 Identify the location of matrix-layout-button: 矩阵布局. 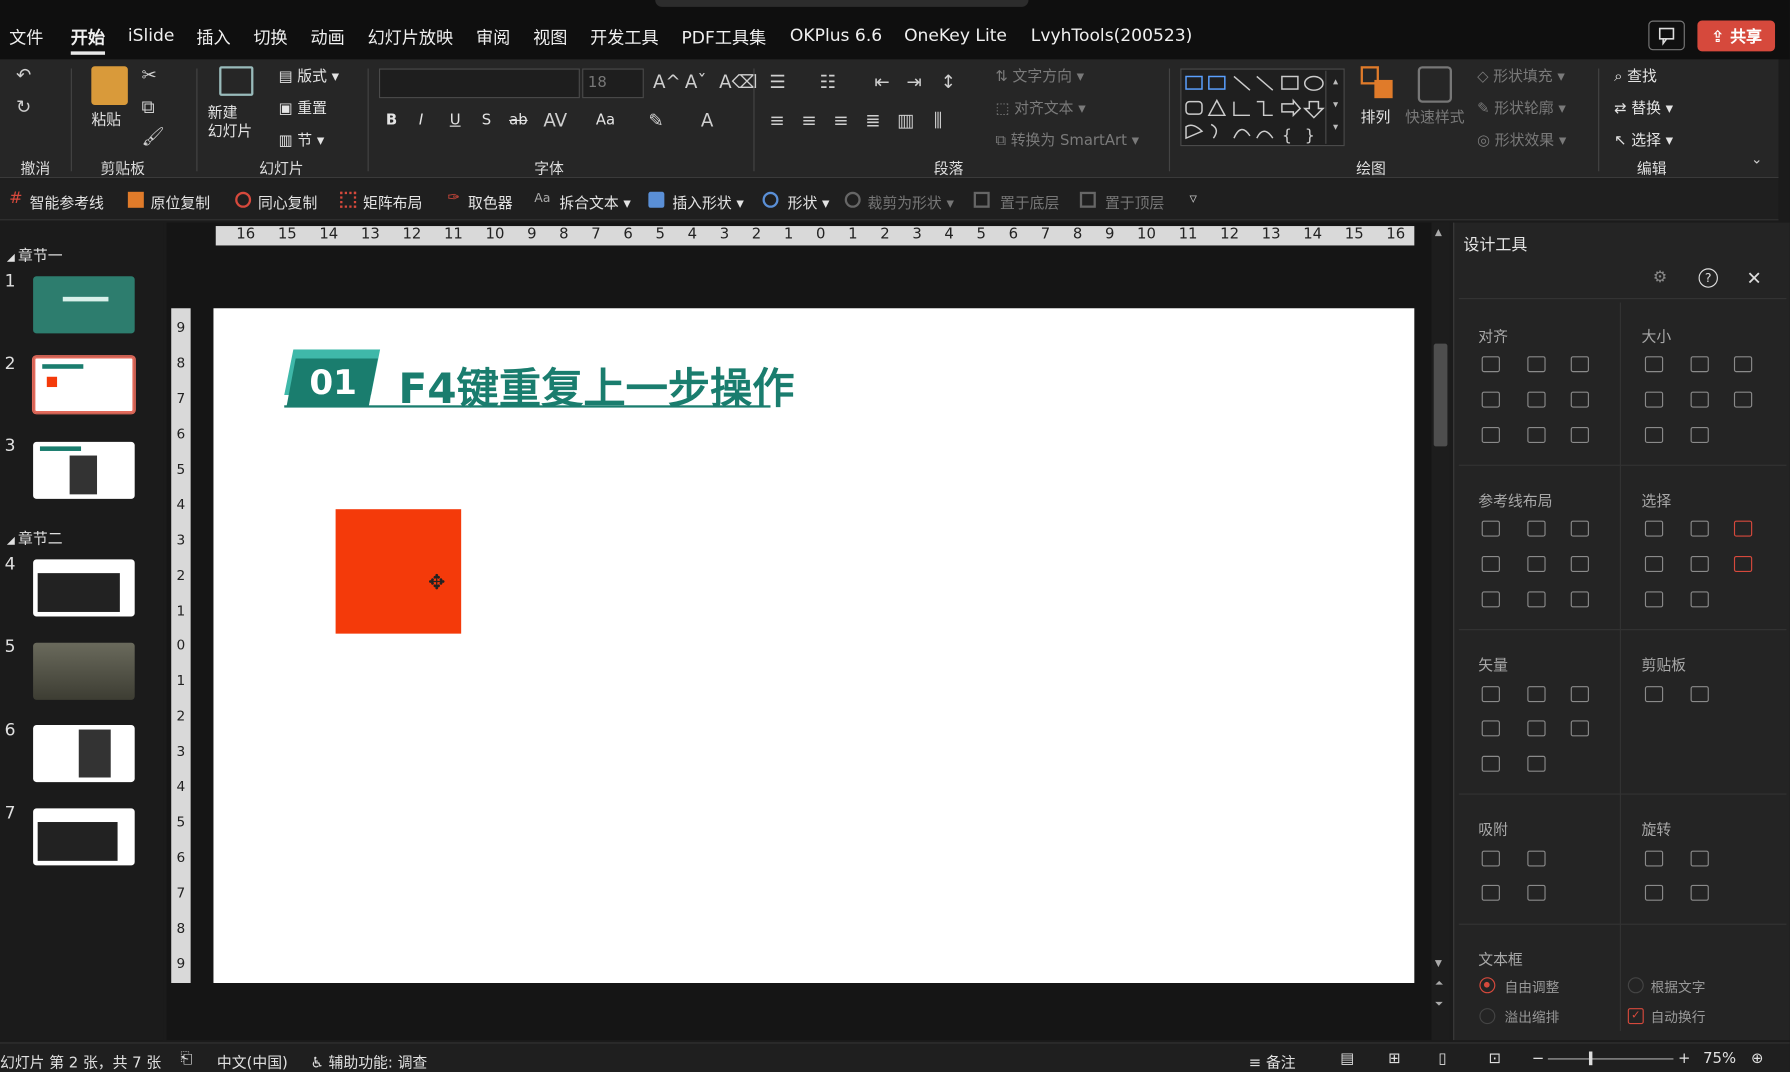
(392, 201).